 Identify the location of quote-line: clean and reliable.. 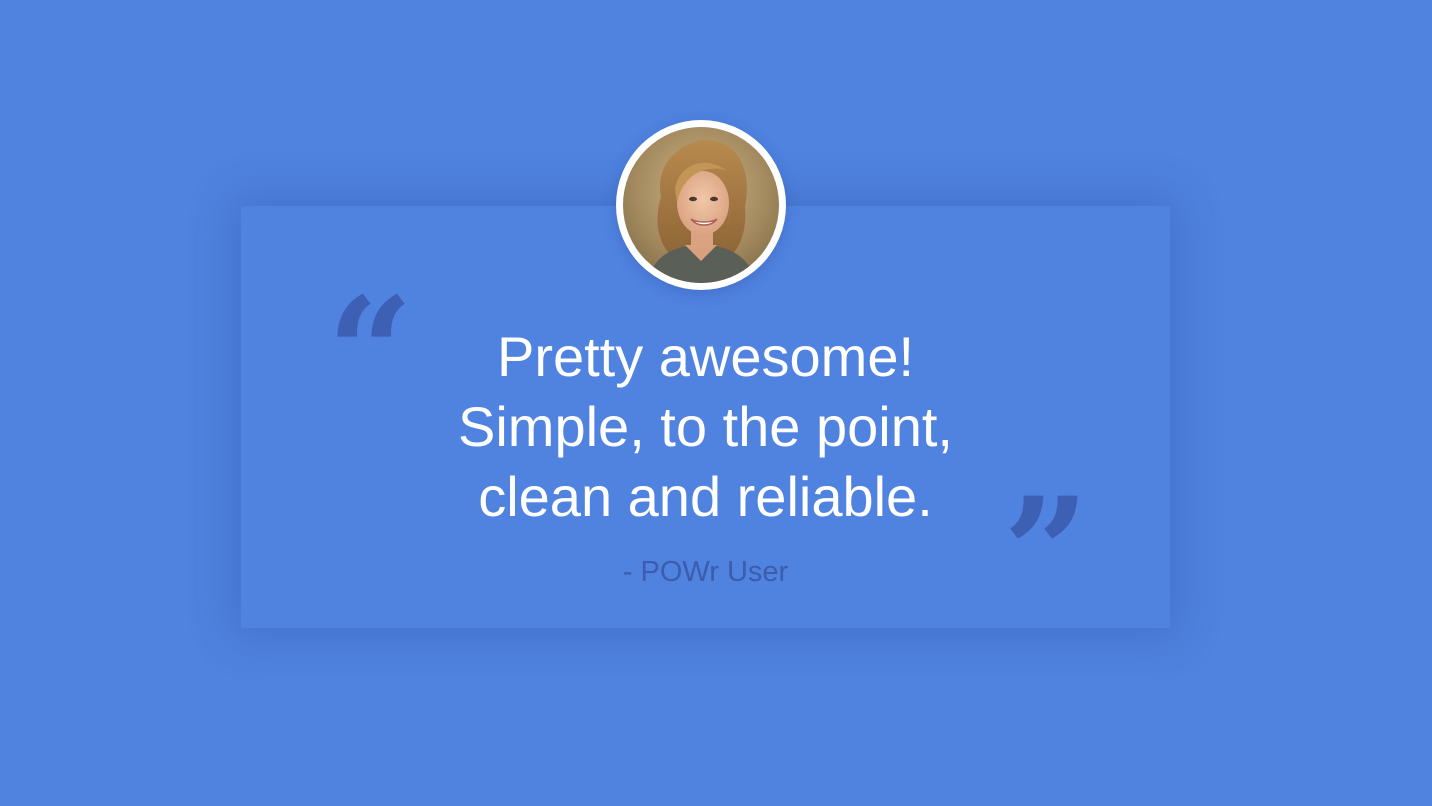
(705, 496).